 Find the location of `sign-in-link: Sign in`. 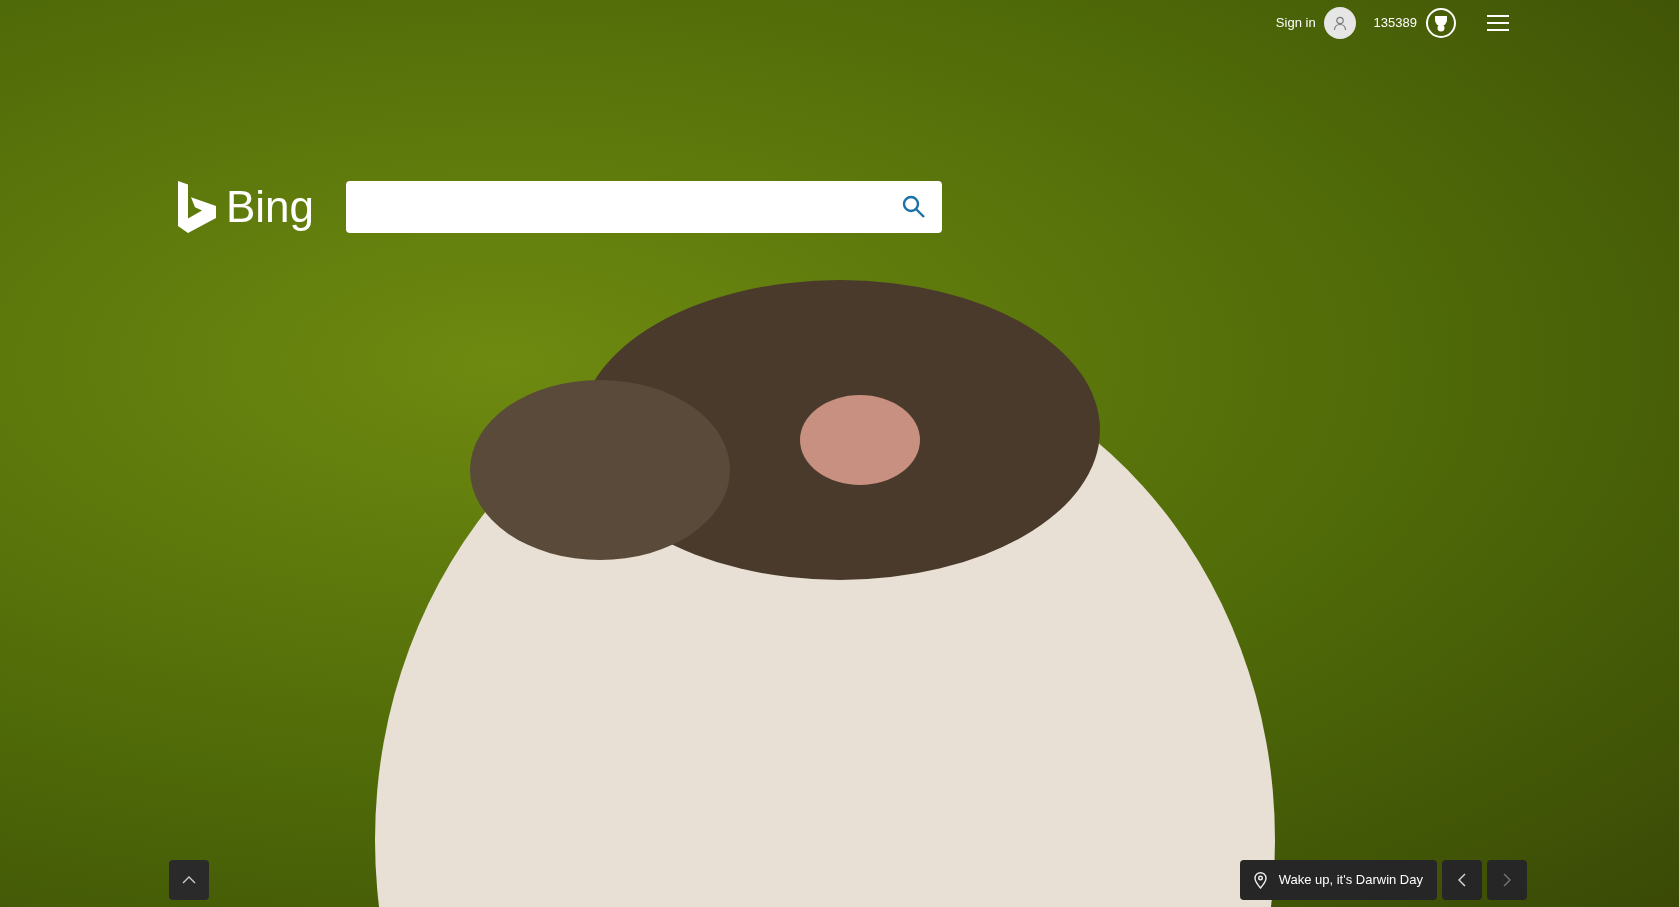

sign-in-link: Sign in is located at coordinates (1295, 22).